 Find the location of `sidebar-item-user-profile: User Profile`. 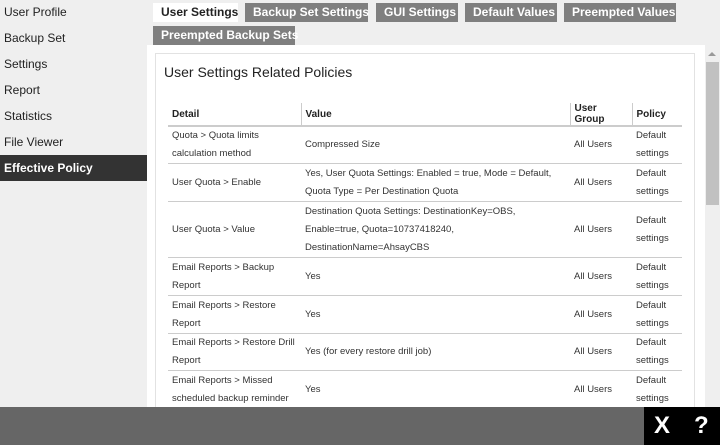

sidebar-item-user-profile: User Profile is located at coordinates (73, 12).